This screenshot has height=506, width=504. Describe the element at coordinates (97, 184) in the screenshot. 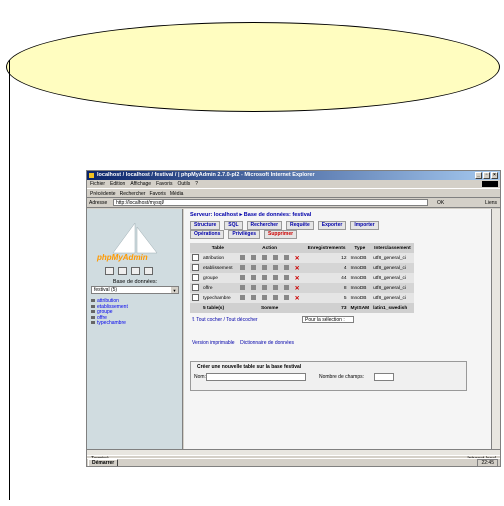

I see `menu-fichier: Fichier` at that location.